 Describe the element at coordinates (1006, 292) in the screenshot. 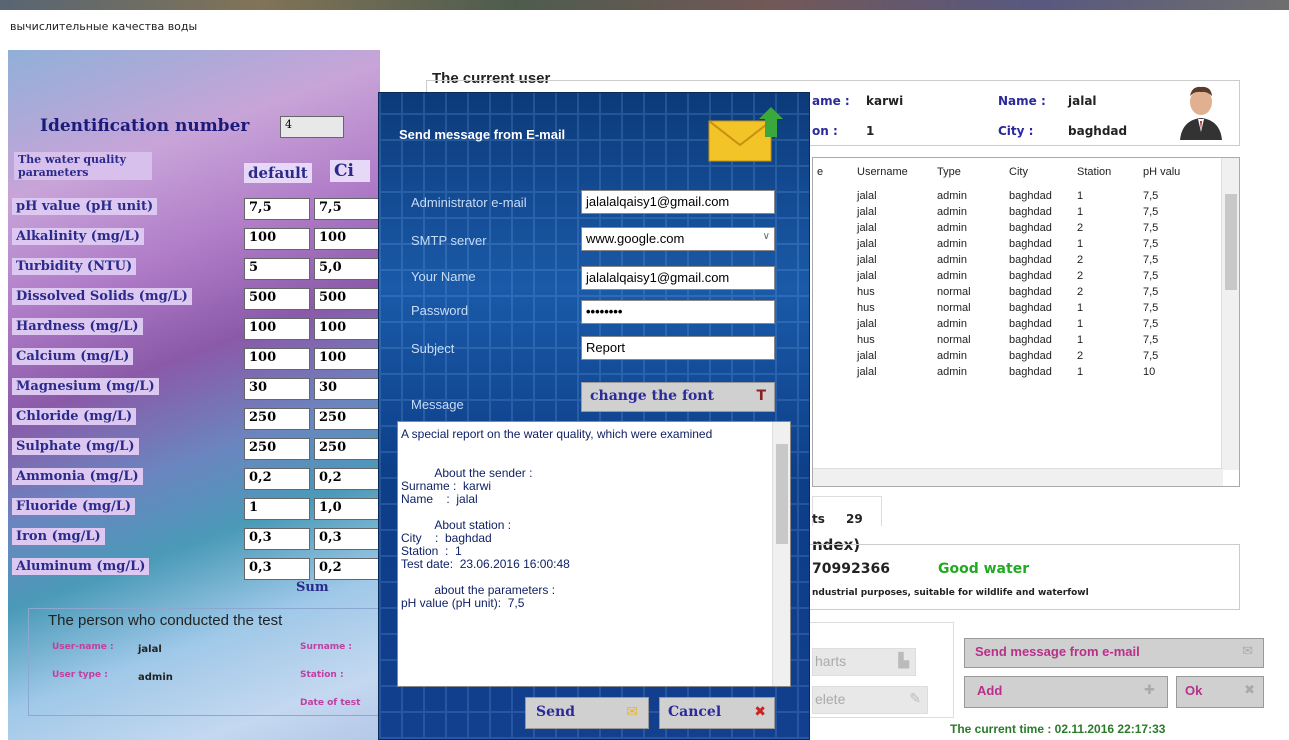

I see `table-row: hus normal baghdad 2 7,5` at that location.